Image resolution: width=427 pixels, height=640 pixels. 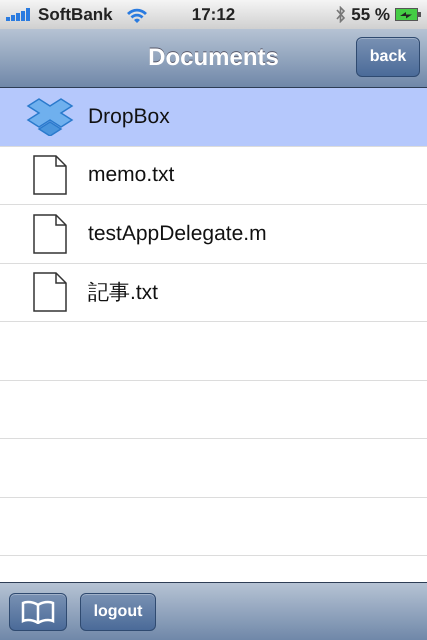 What do you see at coordinates (213, 117) in the screenshot?
I see `file-row: DropBox` at bounding box center [213, 117].